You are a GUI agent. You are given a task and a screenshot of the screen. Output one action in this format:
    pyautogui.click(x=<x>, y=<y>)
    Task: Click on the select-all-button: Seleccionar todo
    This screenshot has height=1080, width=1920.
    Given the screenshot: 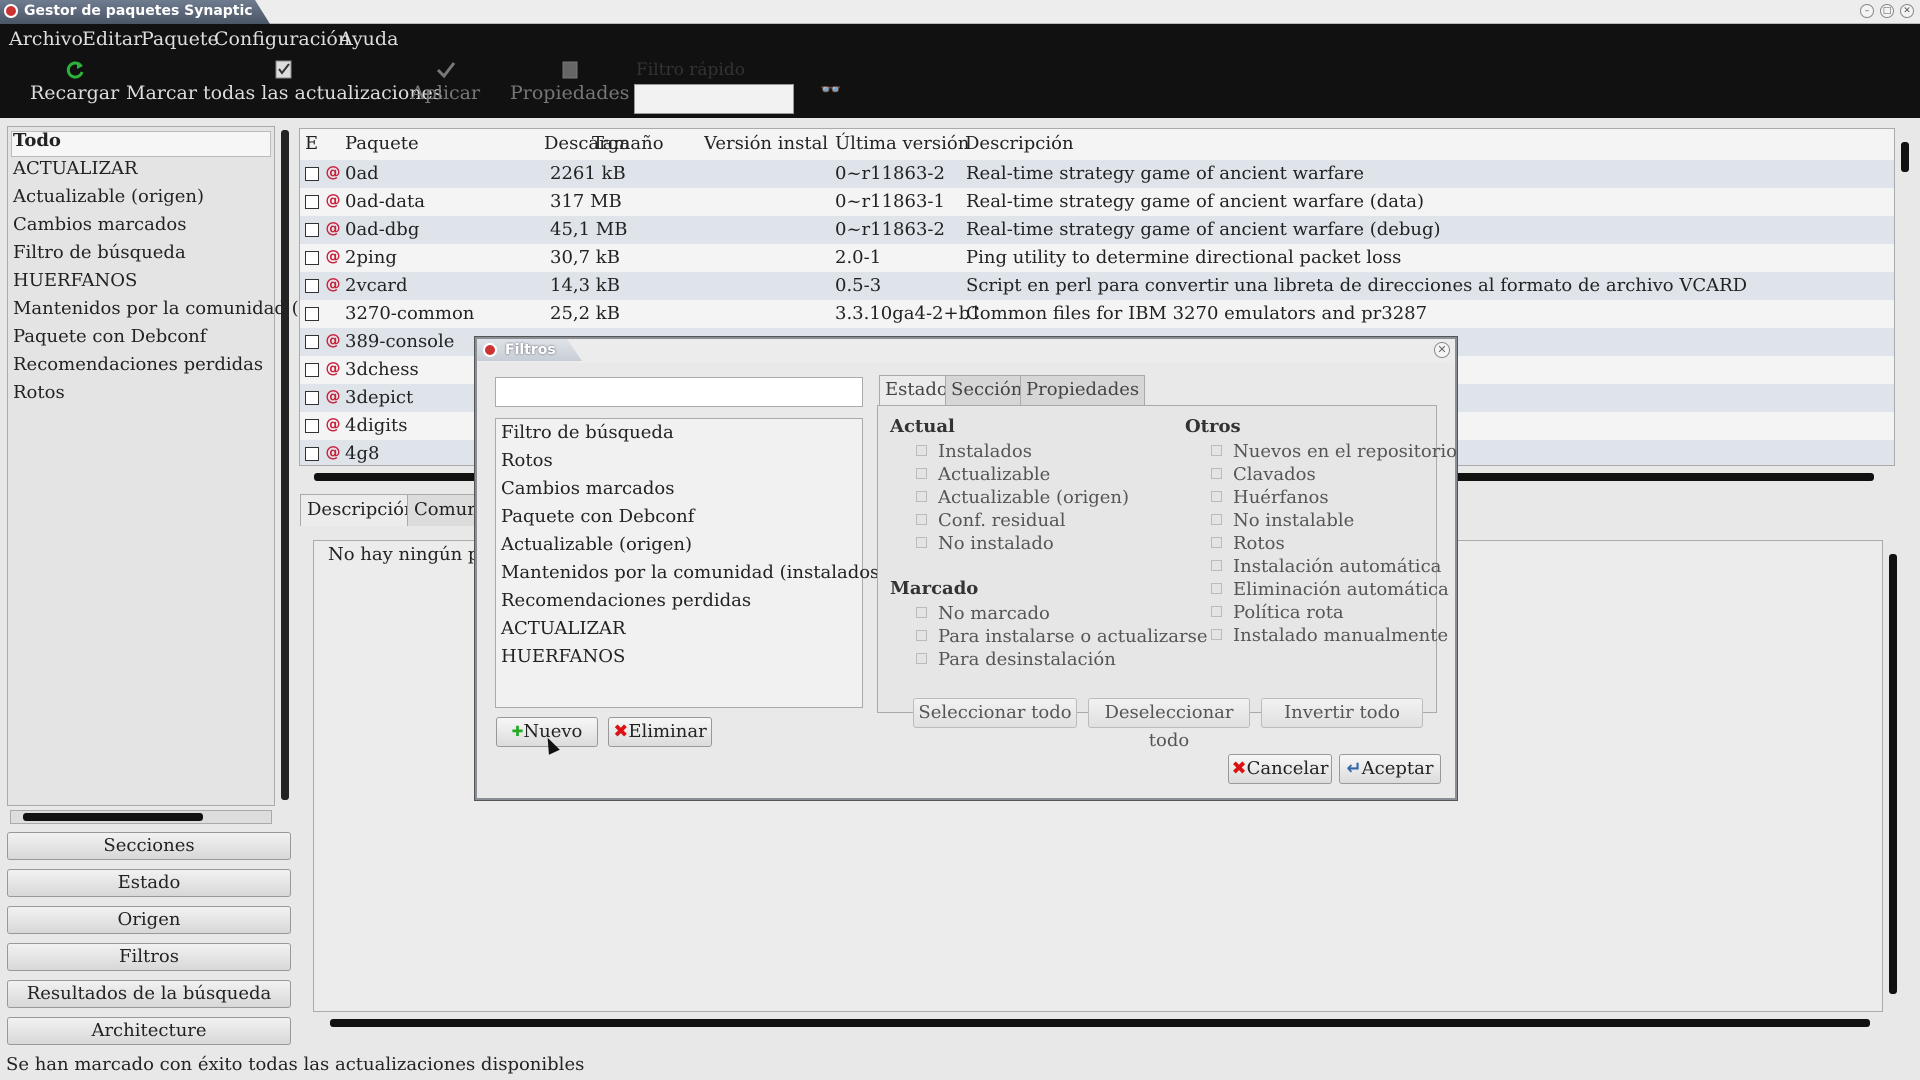 What is the action you would take?
    pyautogui.click(x=995, y=713)
    